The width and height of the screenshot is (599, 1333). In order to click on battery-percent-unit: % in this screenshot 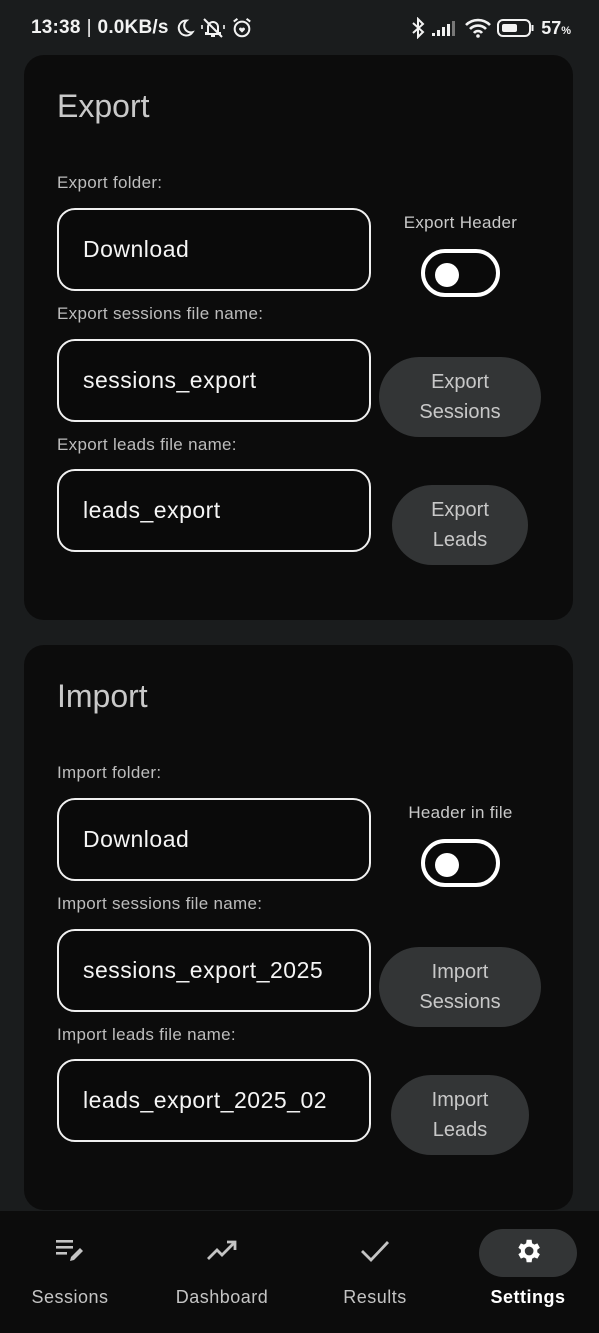, I will do `click(566, 30)`.